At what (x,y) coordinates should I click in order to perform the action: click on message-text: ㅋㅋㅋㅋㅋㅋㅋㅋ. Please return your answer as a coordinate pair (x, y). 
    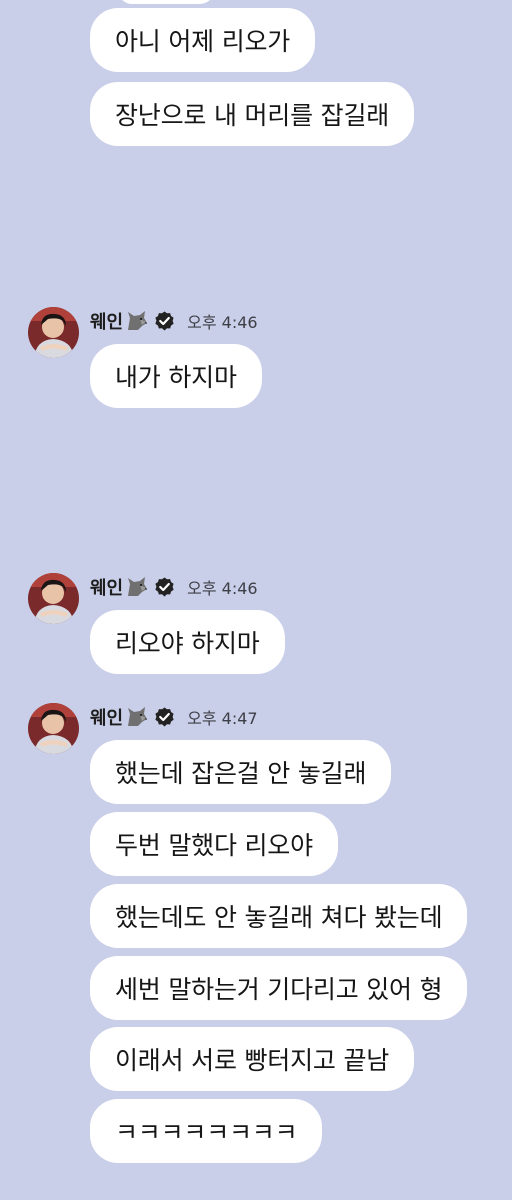
    Looking at the image, I should click on (206, 1132).